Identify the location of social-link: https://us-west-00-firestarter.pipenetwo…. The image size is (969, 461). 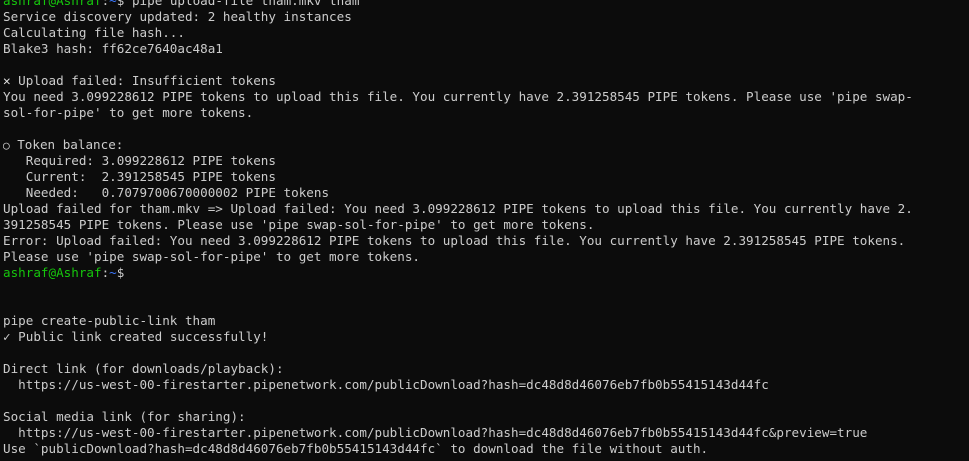
(486, 433).